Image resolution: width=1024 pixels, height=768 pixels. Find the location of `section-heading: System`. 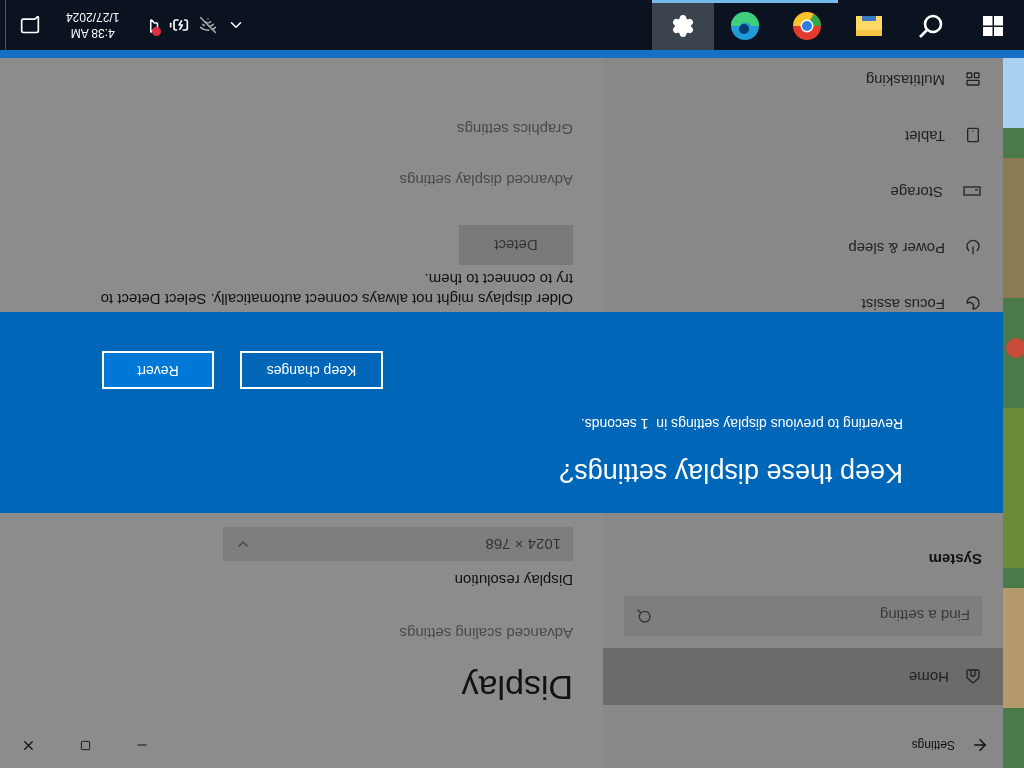

section-heading: System is located at coordinates (954, 560).